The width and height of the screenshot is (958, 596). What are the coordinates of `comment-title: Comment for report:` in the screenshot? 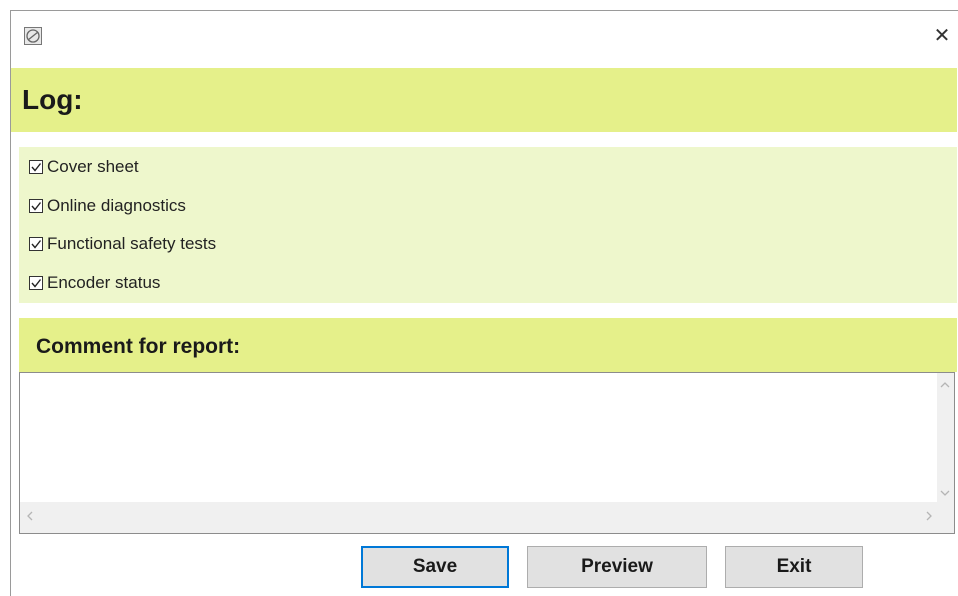 It's located at (138, 346).